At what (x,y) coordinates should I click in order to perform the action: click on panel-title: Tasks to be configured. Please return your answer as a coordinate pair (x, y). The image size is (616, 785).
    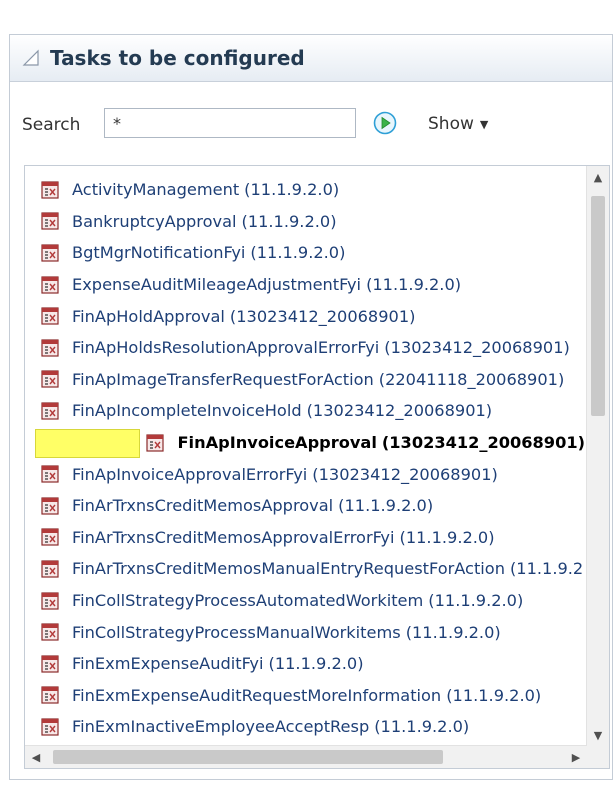
    Looking at the image, I should click on (177, 58).